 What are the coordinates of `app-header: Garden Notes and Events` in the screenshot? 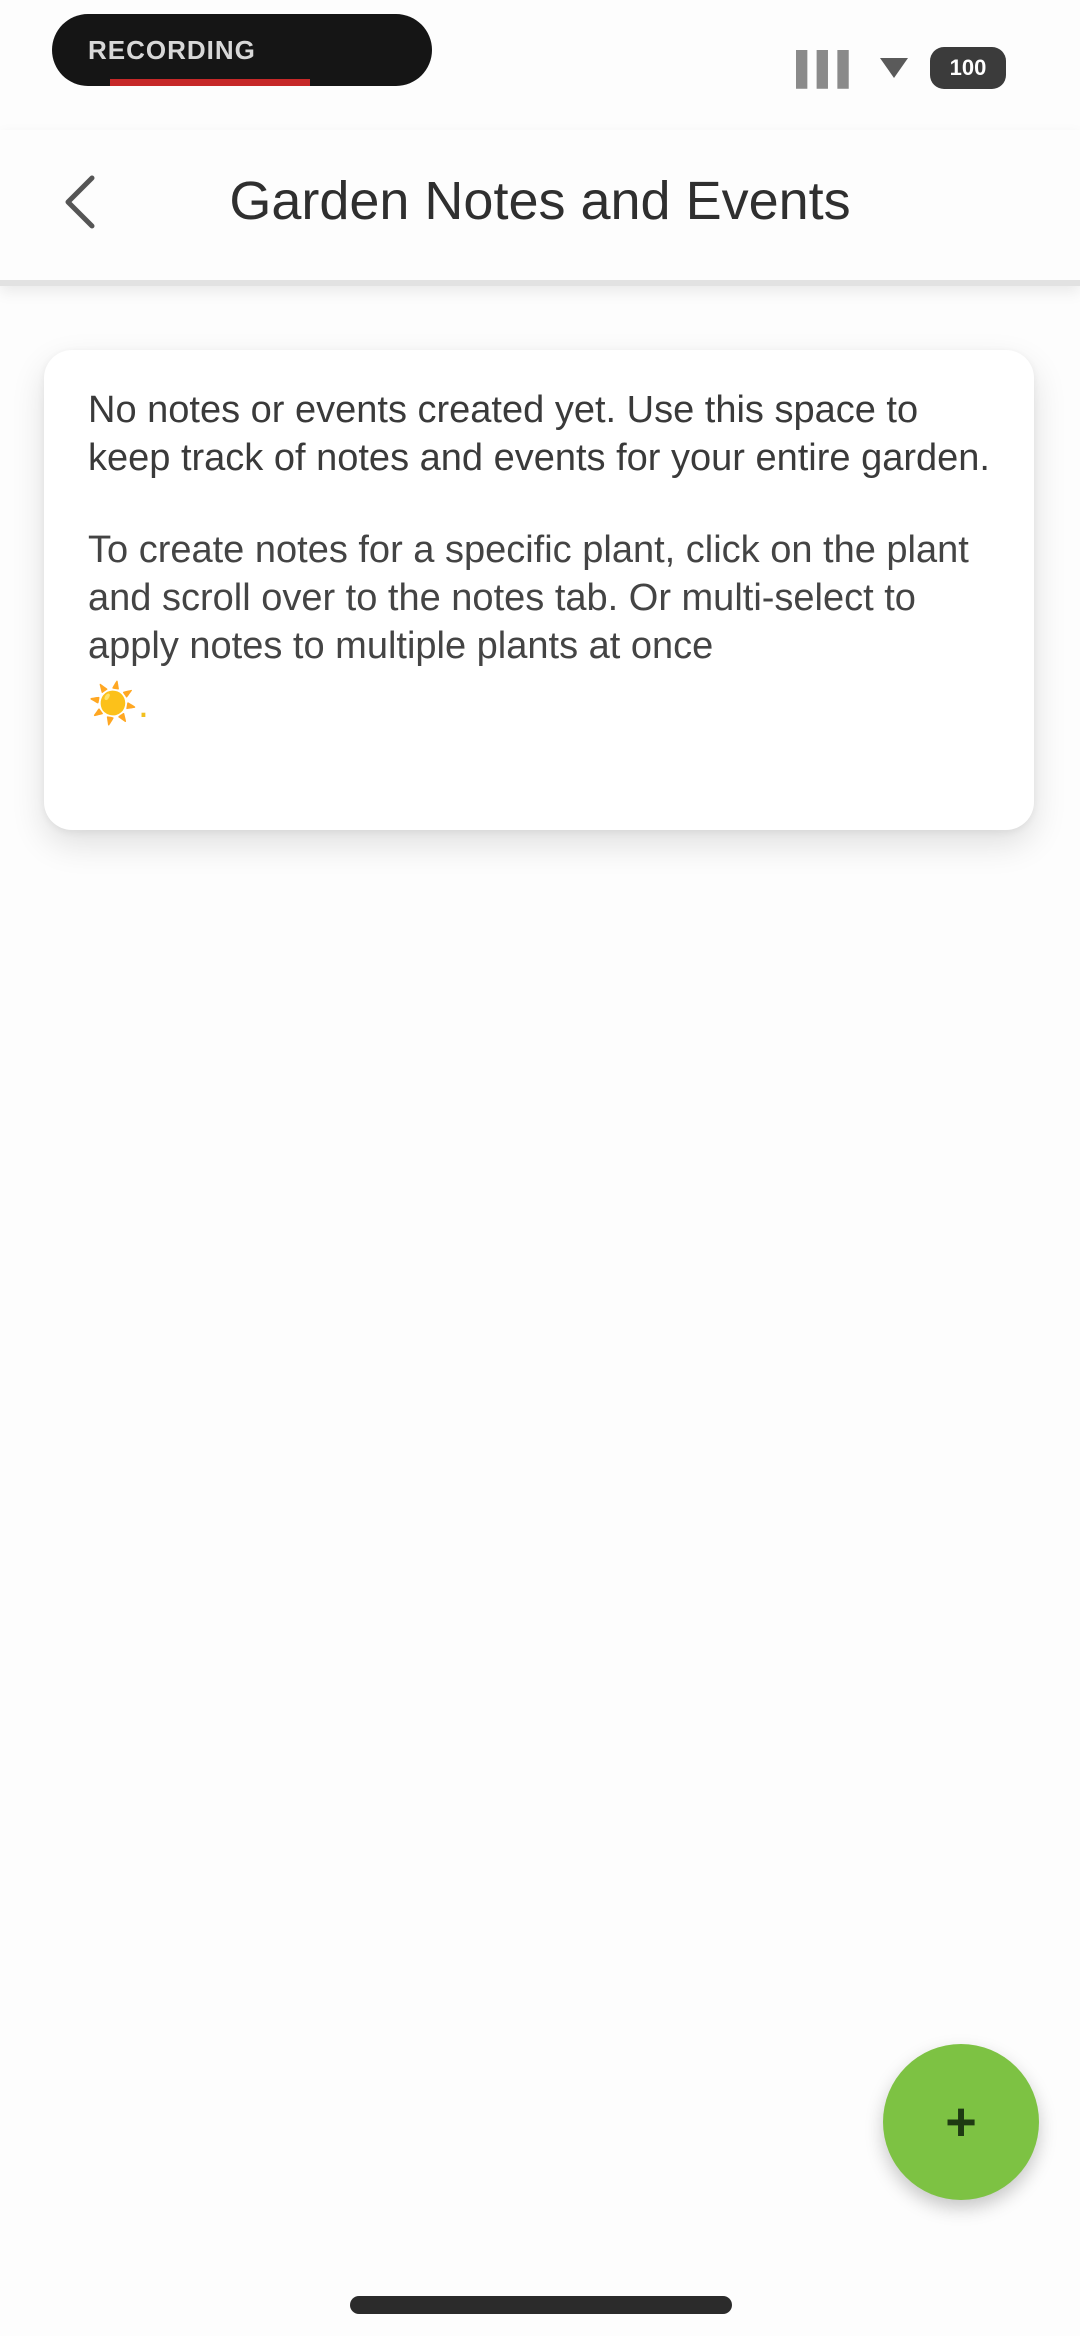 It's located at (540, 208).